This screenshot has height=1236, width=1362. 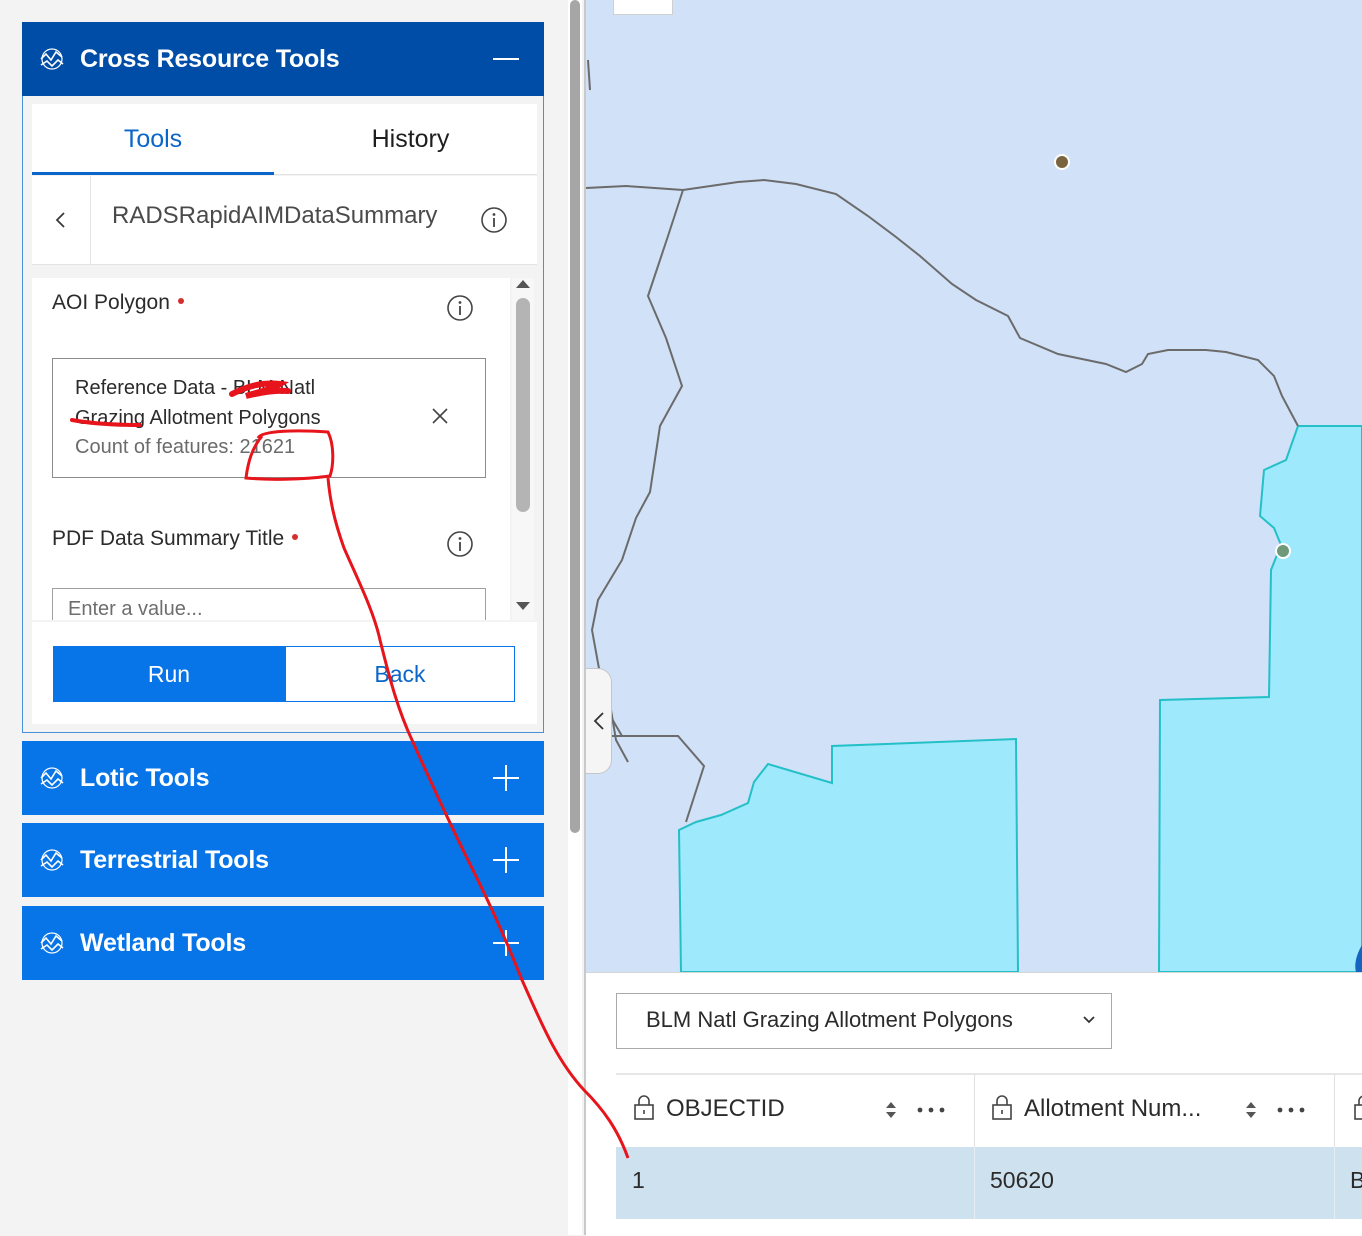 What do you see at coordinates (283, 778) in the screenshot?
I see `lotic-tools-header: Lotic Tools` at bounding box center [283, 778].